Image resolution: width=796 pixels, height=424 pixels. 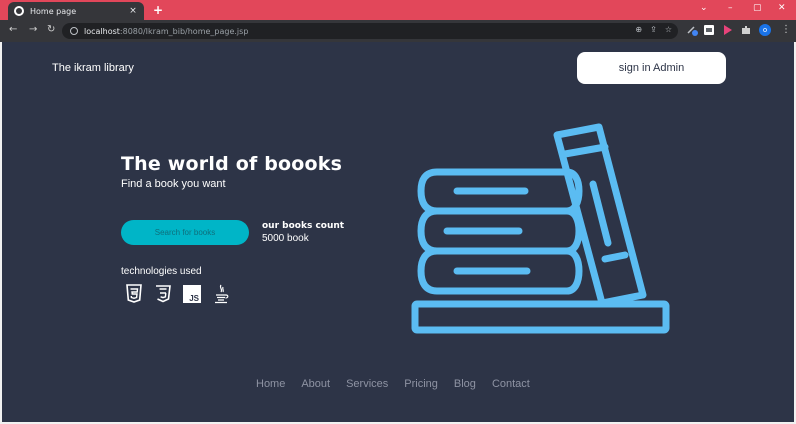 I want to click on technologies-icons: JS, so click(x=177, y=294).